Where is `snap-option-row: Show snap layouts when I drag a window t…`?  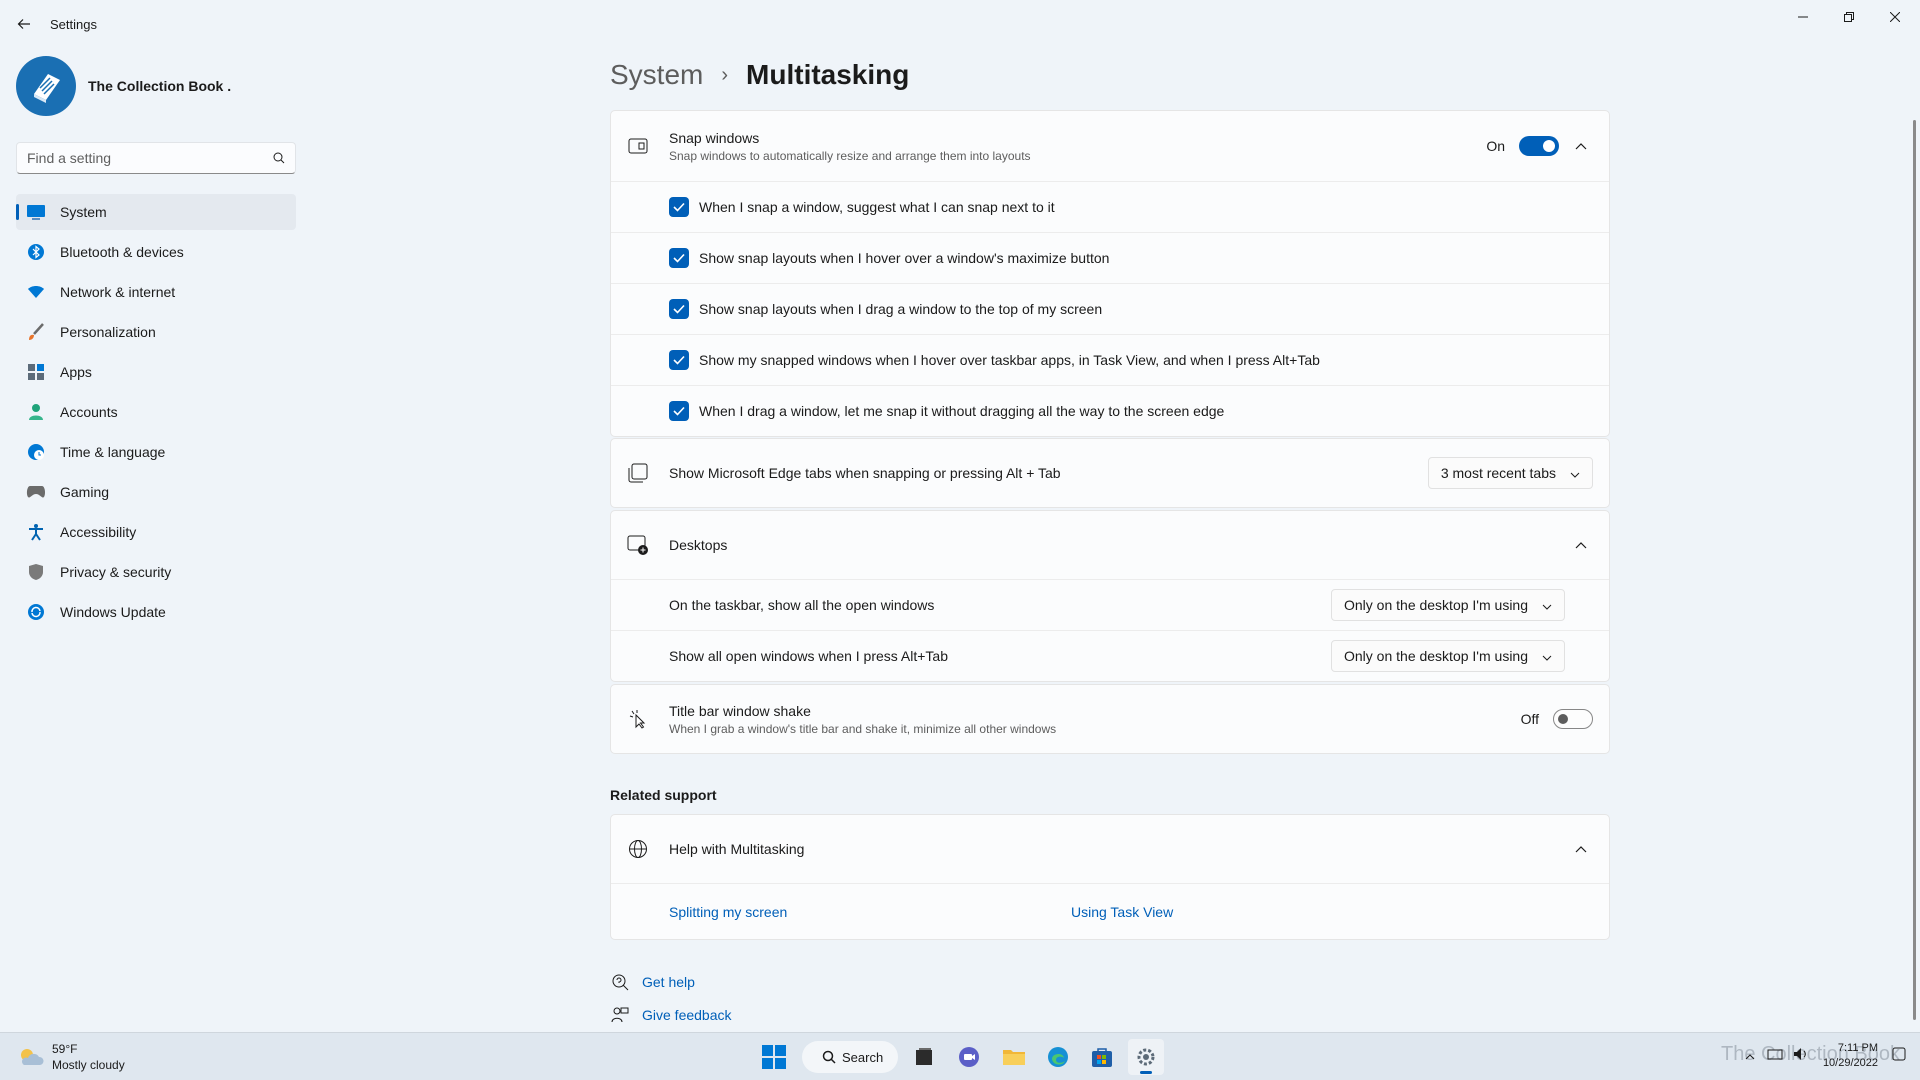 snap-option-row: Show snap layouts when I drag a window t… is located at coordinates (1110, 308).